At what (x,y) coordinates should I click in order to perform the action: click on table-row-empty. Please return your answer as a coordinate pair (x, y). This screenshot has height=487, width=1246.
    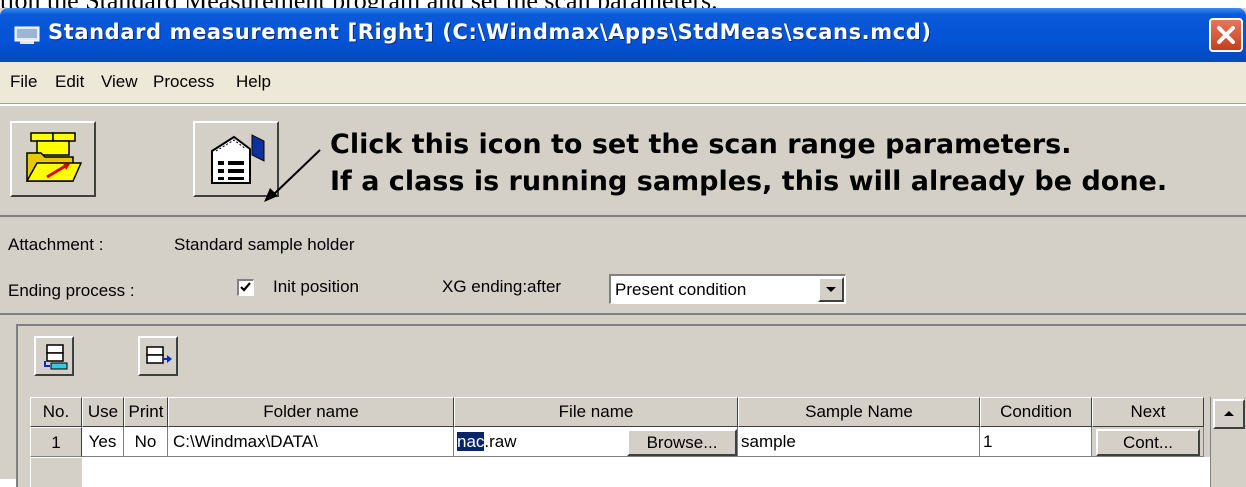
    Looking at the image, I should click on (620, 472).